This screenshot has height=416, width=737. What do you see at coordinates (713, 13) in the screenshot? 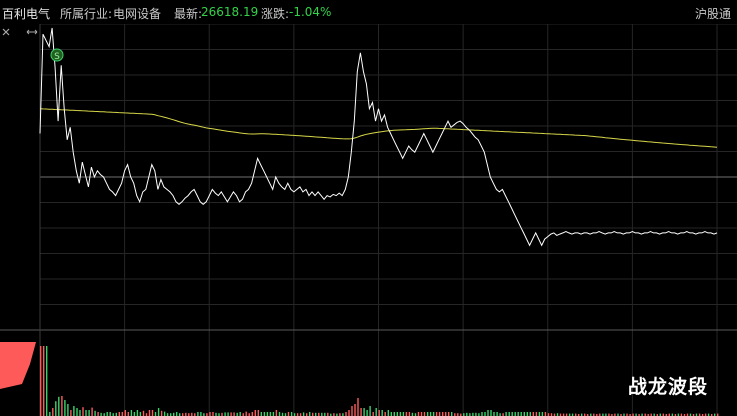
I see `exchange-connect-label: 沪股通` at bounding box center [713, 13].